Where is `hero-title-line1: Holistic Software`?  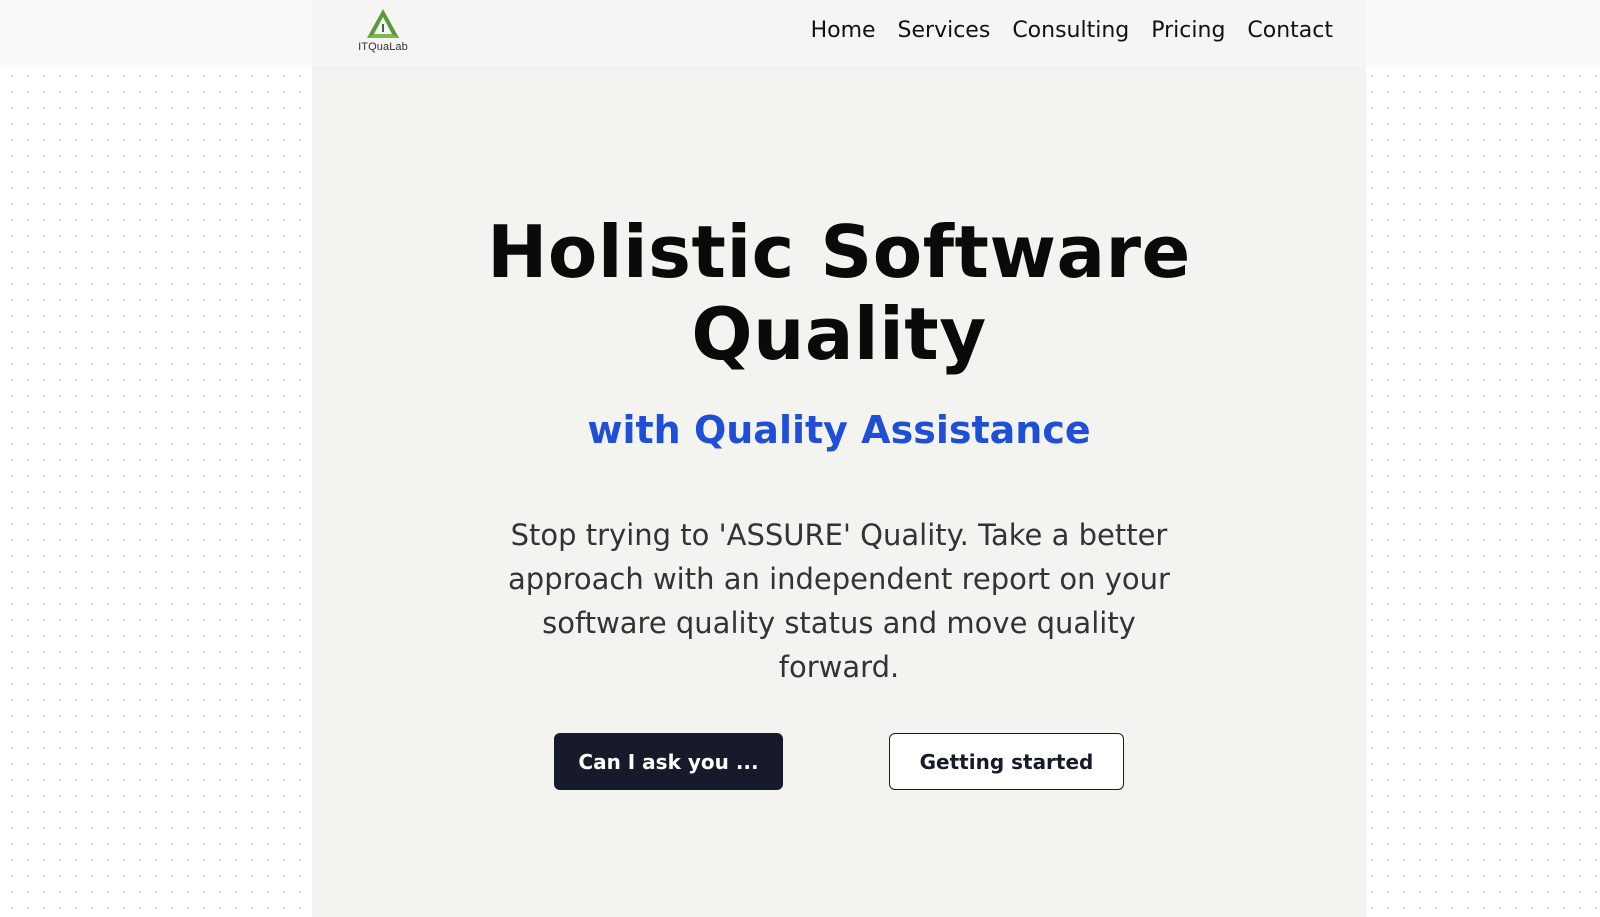 hero-title-line1: Holistic Software is located at coordinates (839, 252).